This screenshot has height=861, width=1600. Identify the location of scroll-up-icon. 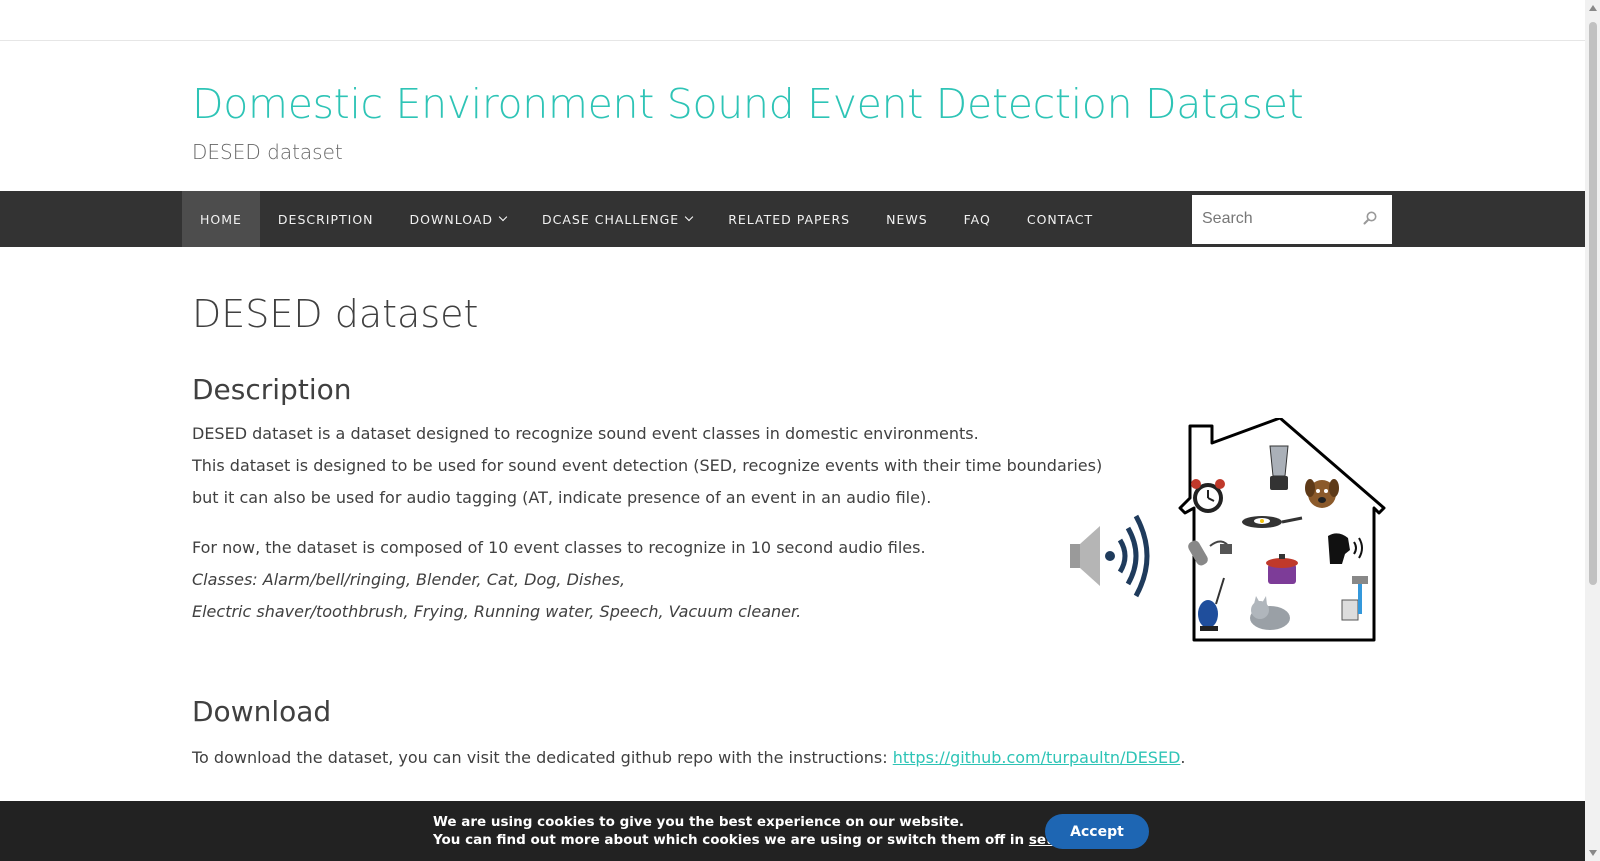
(1593, 8).